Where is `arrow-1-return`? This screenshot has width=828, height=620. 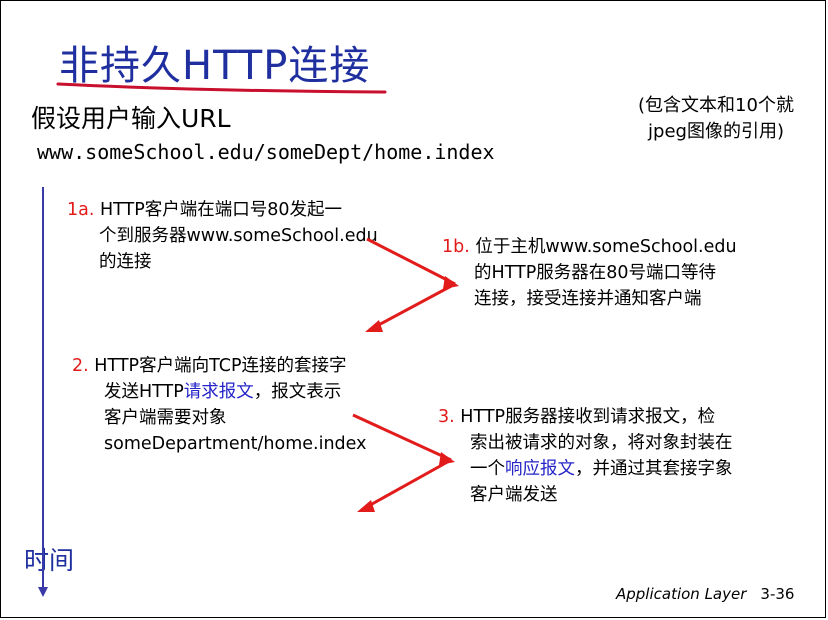 arrow-1-return is located at coordinates (413, 306).